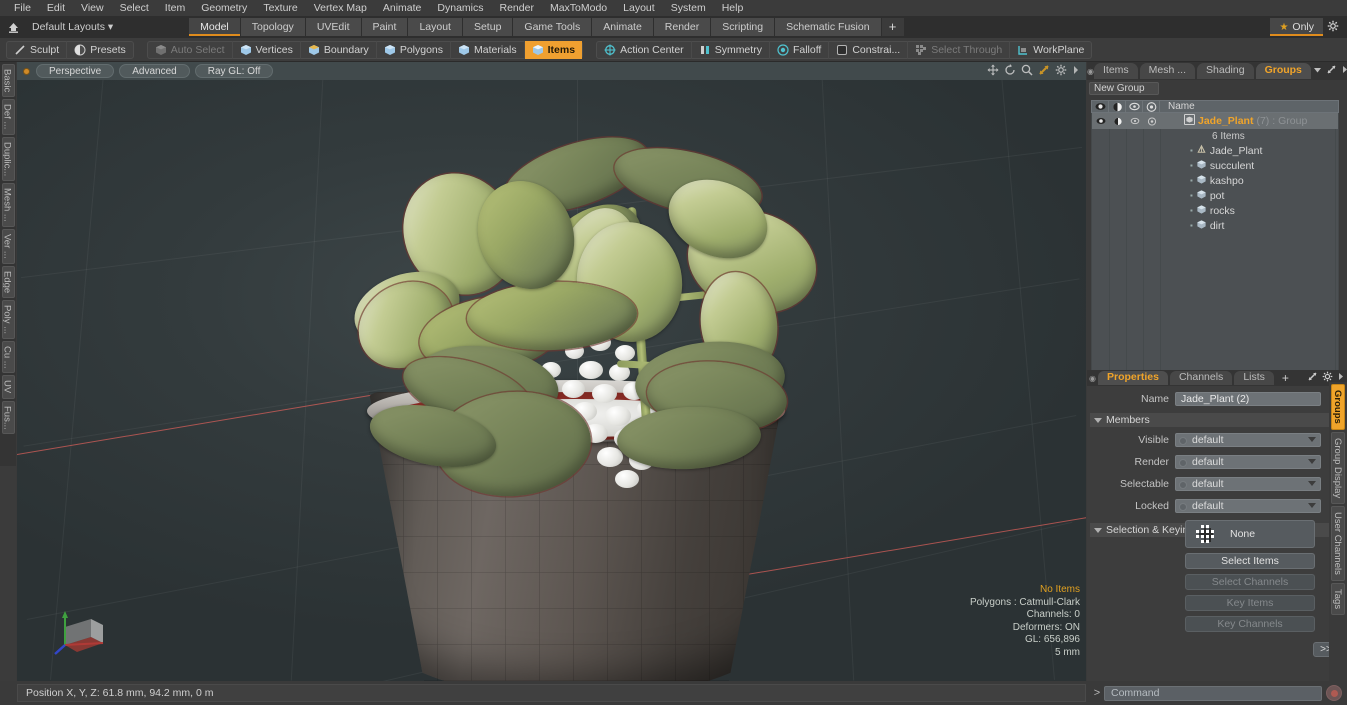 The width and height of the screenshot is (1347, 705). Describe the element at coordinates (1215, 210) in the screenshot. I see `list-item: ▪ rocks` at that location.